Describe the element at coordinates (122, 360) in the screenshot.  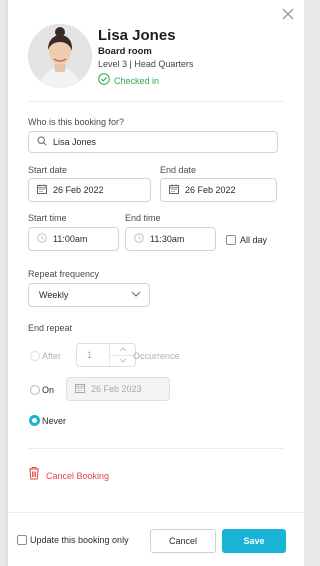
I see `stepper-down-icon` at that location.